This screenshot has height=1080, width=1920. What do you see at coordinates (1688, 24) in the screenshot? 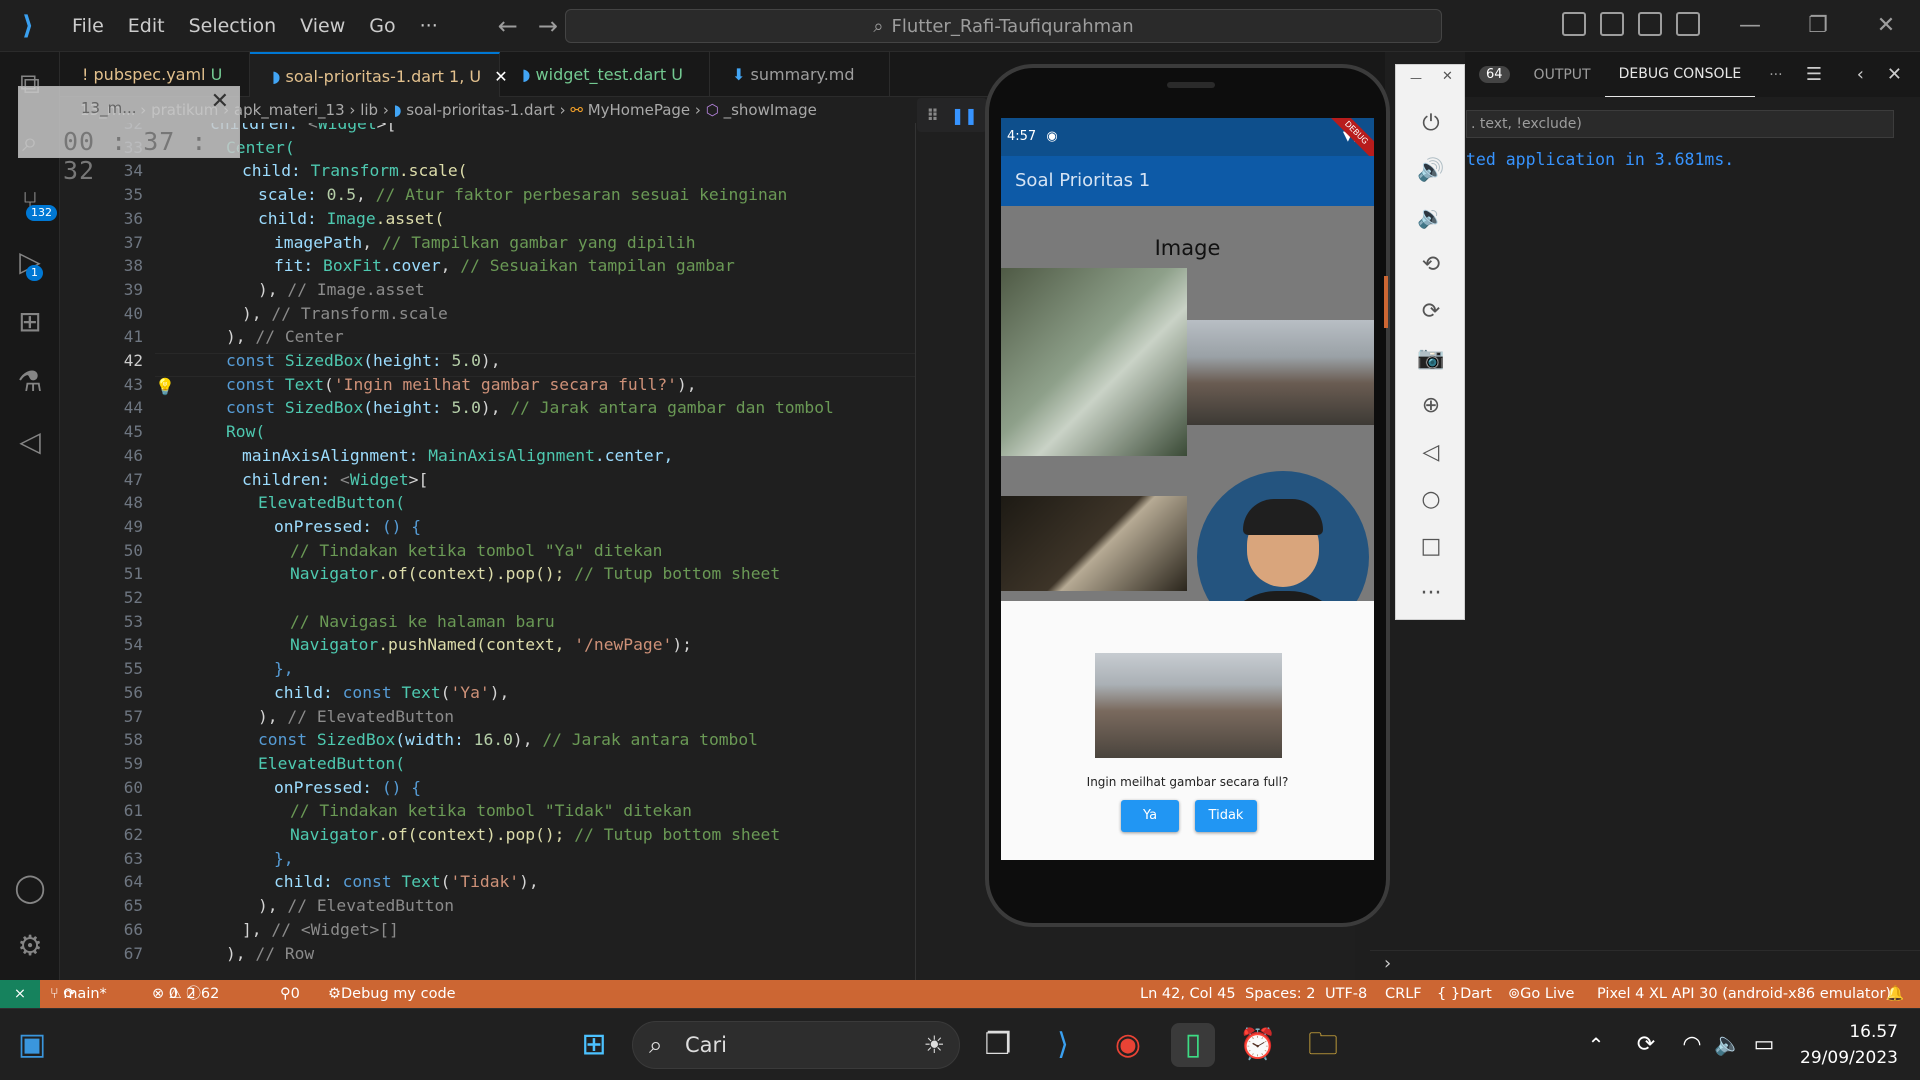
I see `customize-layout-icon` at bounding box center [1688, 24].